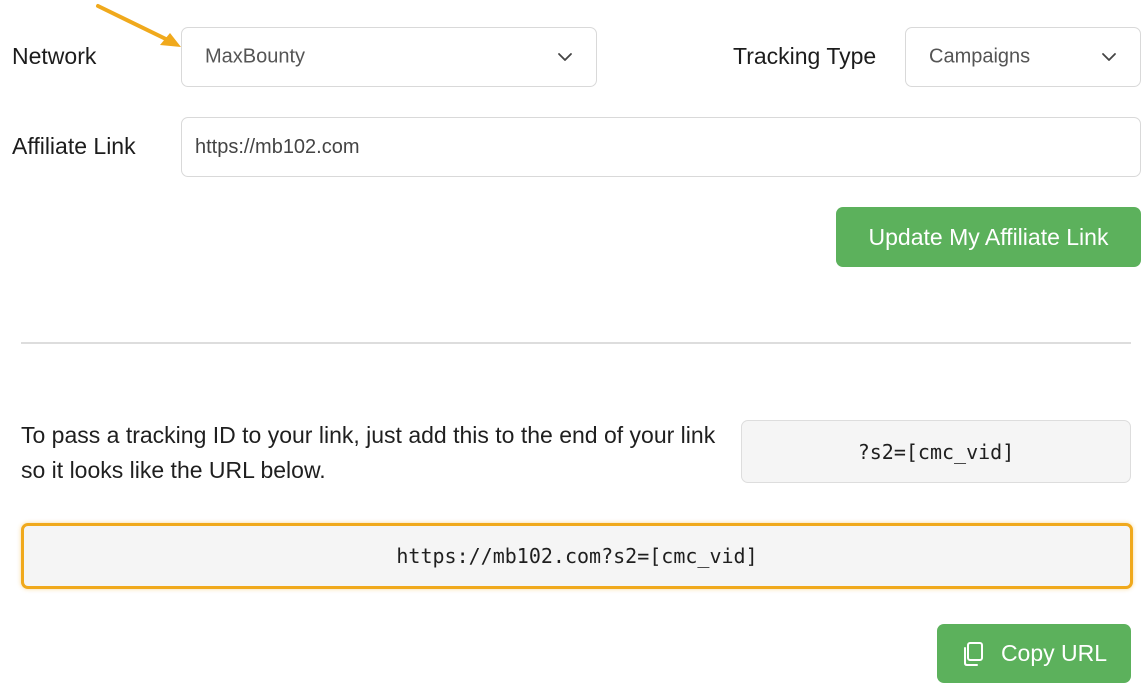 This screenshot has width=1145, height=695. Describe the element at coordinates (1054, 653) in the screenshot. I see `copy-url-label: Copy URL` at that location.